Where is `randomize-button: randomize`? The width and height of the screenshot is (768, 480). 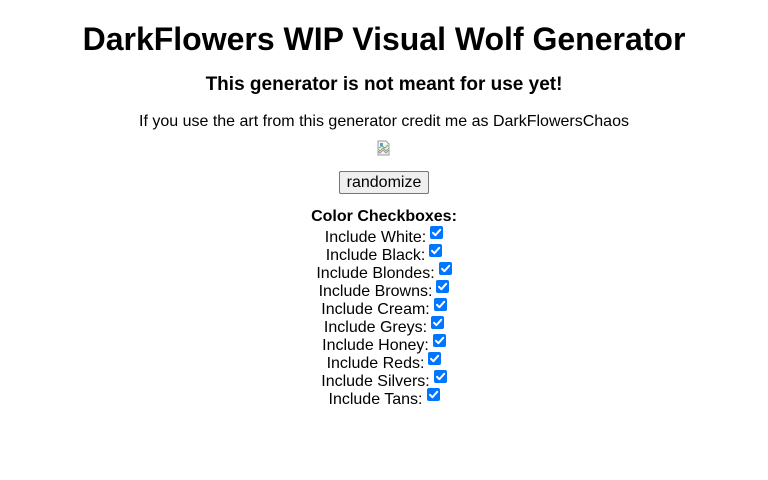 randomize-button: randomize is located at coordinates (384, 182).